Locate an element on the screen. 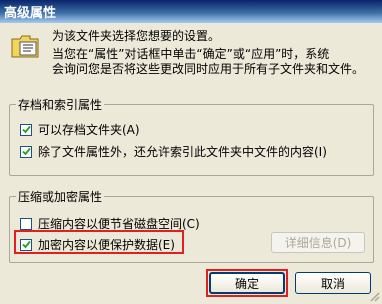 This screenshot has width=382, height=304. archive-checkbox is located at coordinates (26, 129).